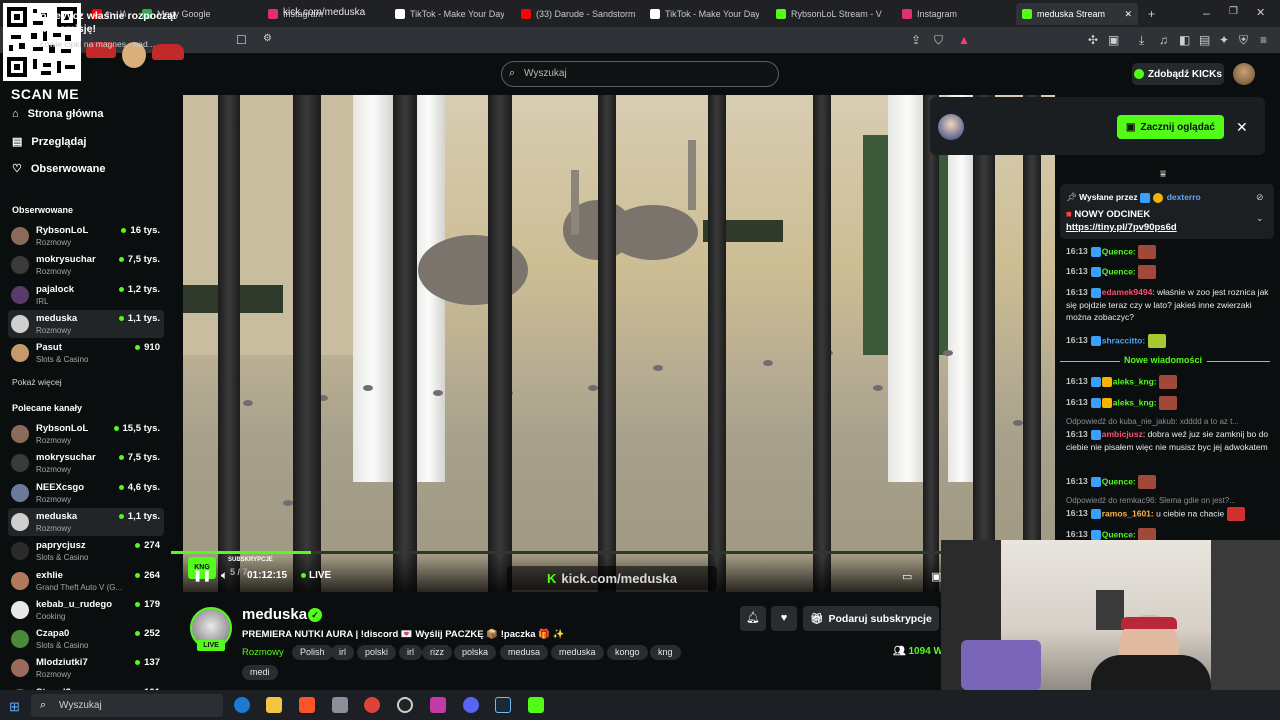 This screenshot has height=720, width=1280. Describe the element at coordinates (1121, 227) in the screenshot. I see `pinned-link: https://tiny.pl/7pv90ps6d` at that location.